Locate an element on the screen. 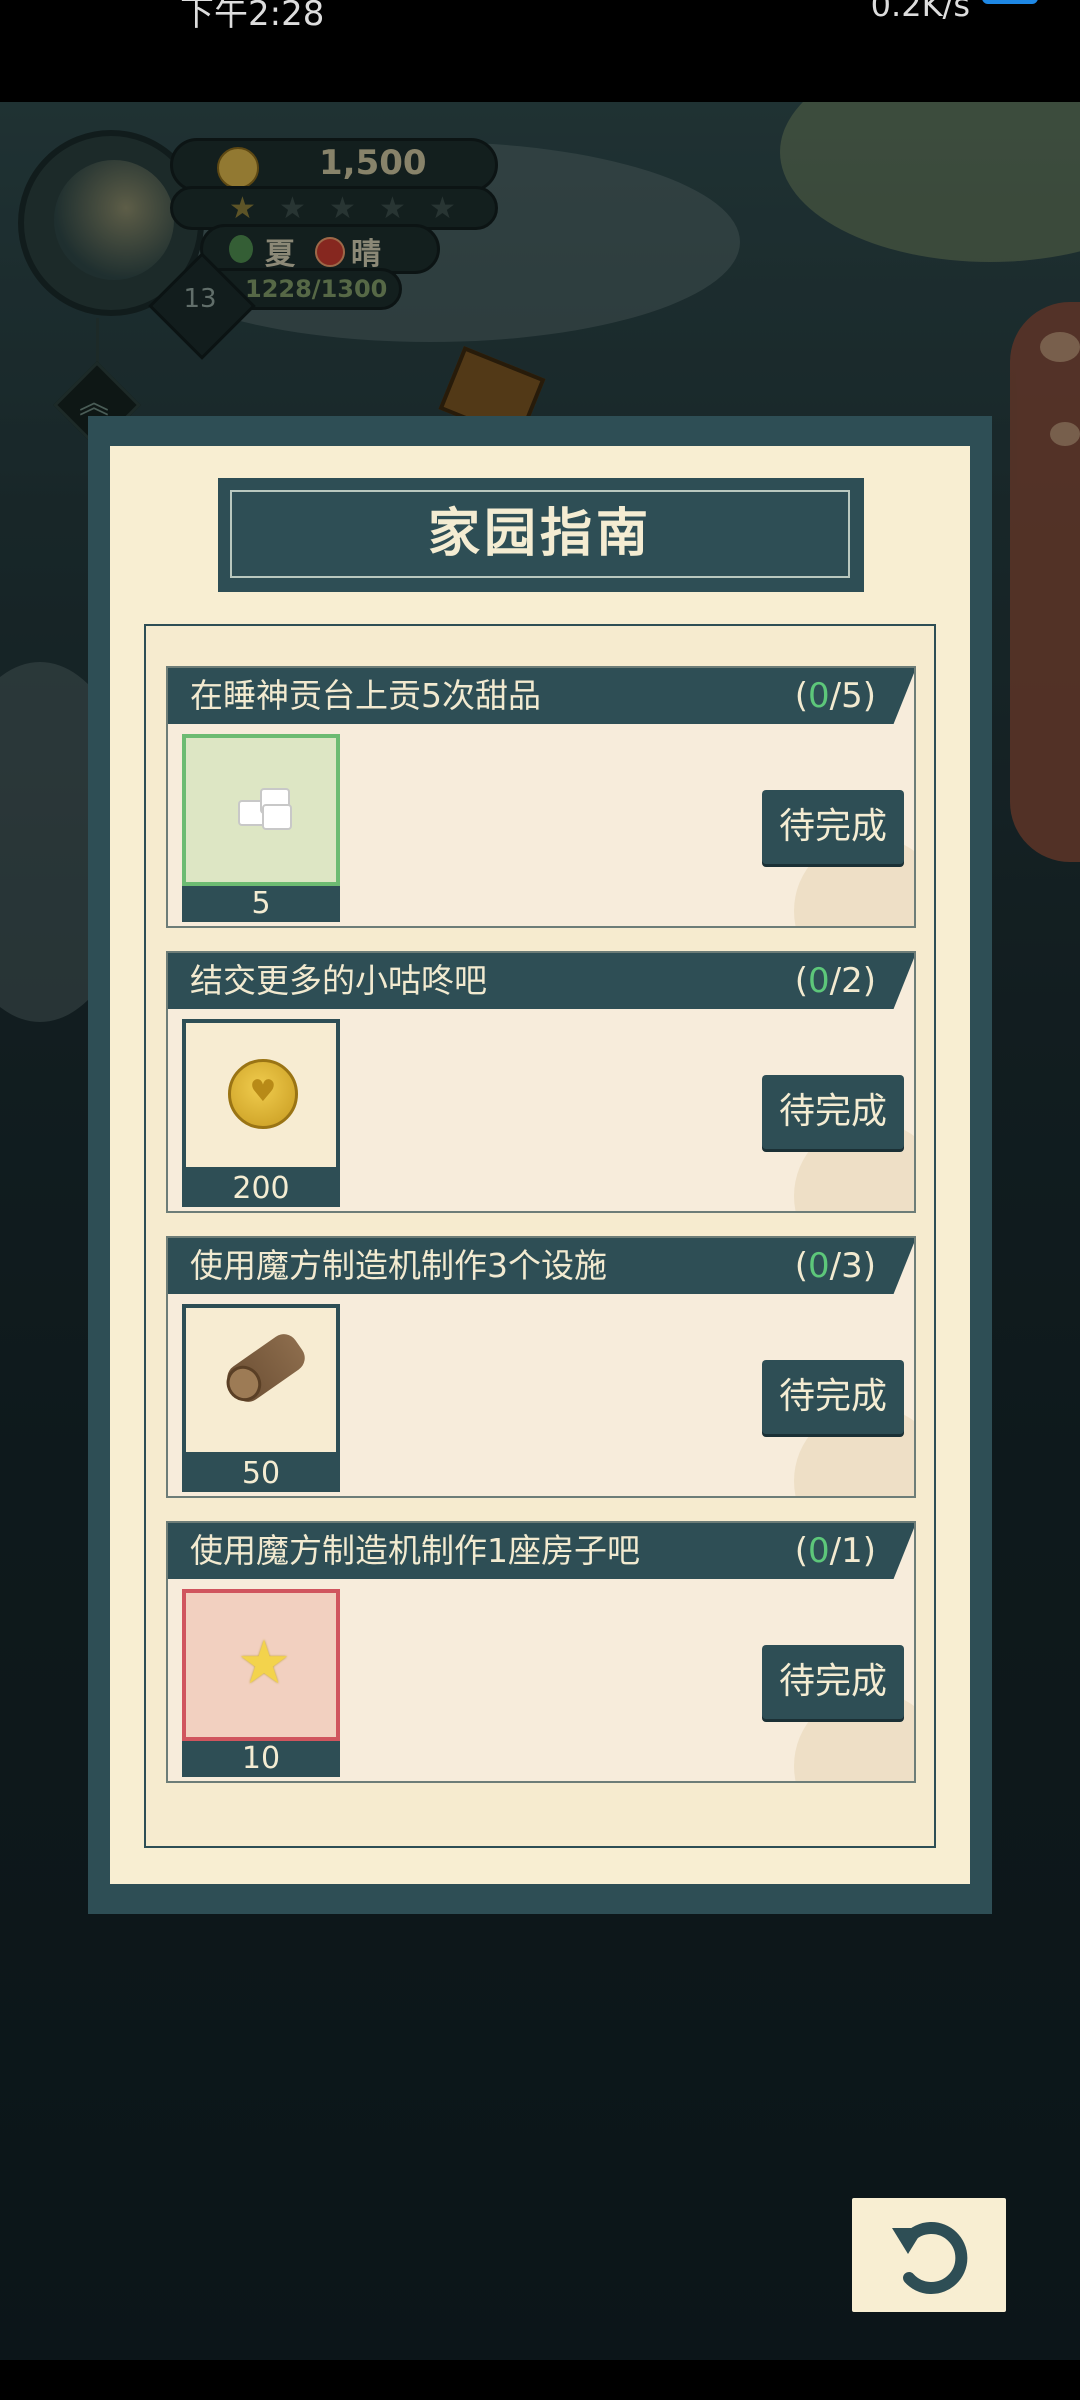 The width and height of the screenshot is (1080, 2400). gold-coin-icon: ♥ is located at coordinates (263, 1094).